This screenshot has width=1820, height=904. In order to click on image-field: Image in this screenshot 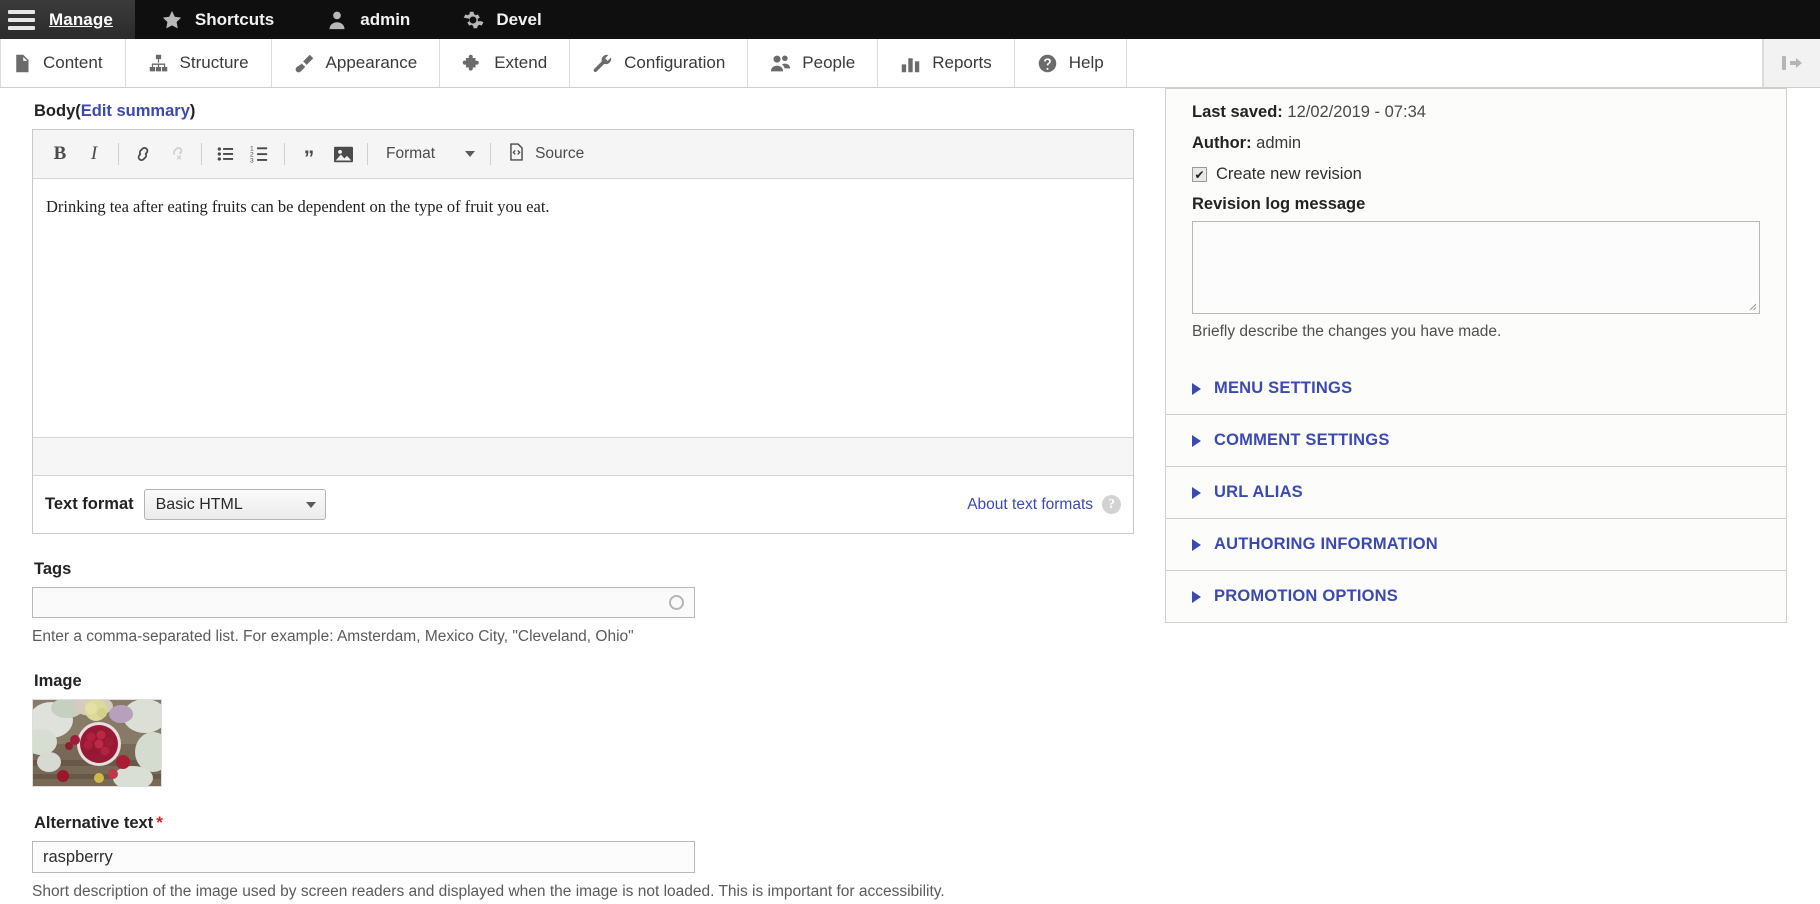, I will do `click(598, 729)`.